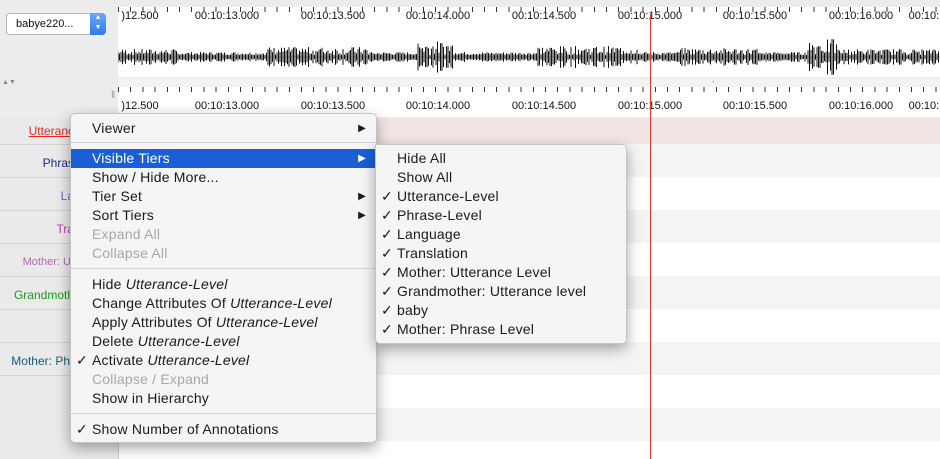 The height and width of the screenshot is (459, 940). What do you see at coordinates (115, 341) in the screenshot?
I see `menu-item-label: Delete` at bounding box center [115, 341].